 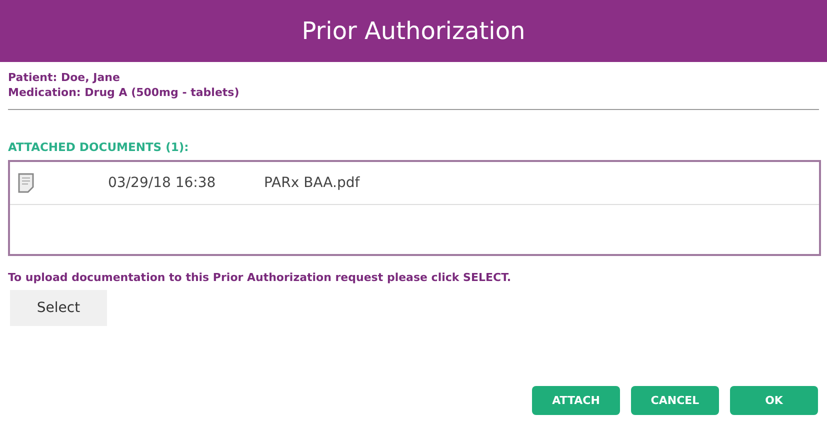 What do you see at coordinates (414, 31) in the screenshot?
I see `window-title: Prior Authorization` at bounding box center [414, 31].